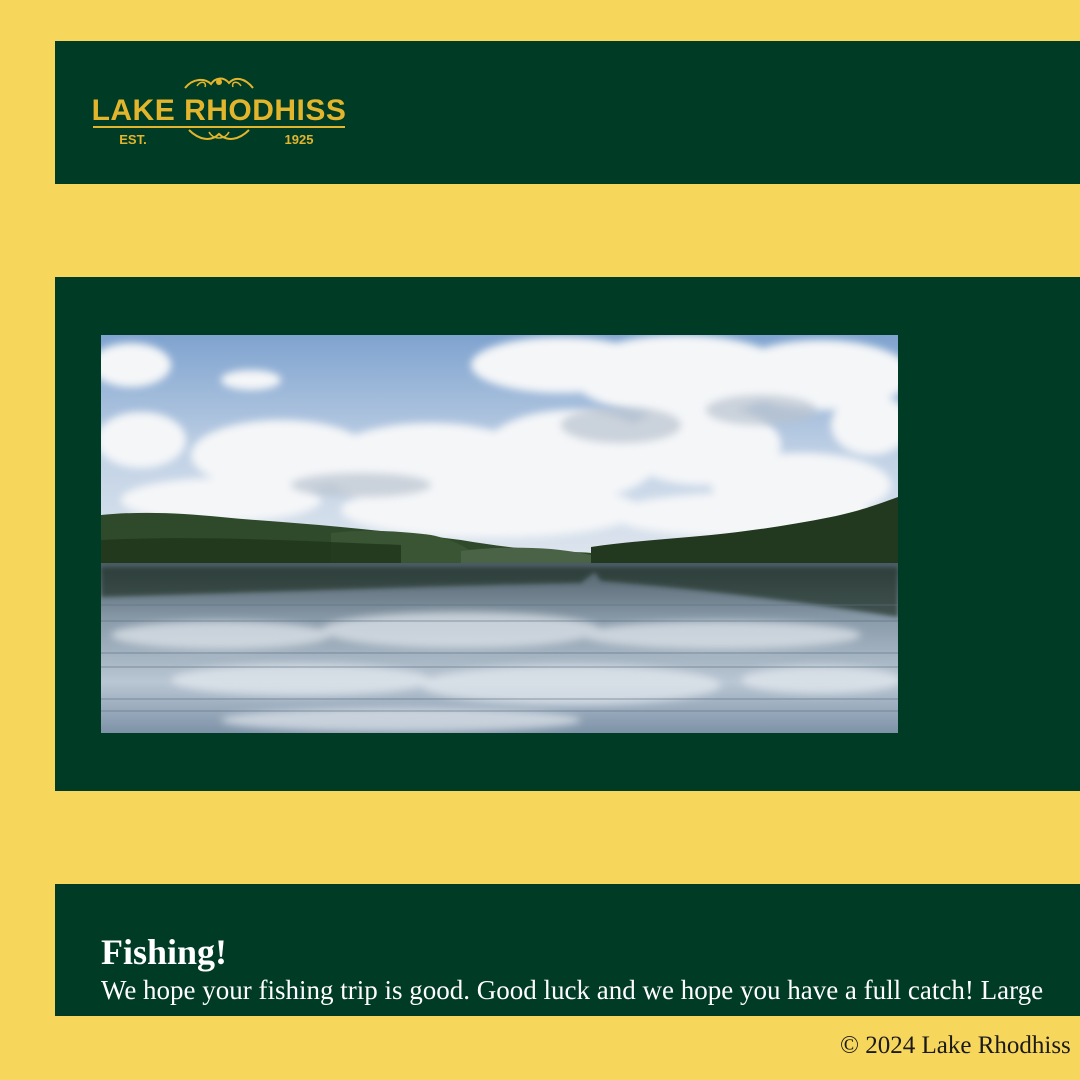 The image size is (1080, 1080). What do you see at coordinates (164, 952) in the screenshot?
I see `fishing-heading: Fishing!` at bounding box center [164, 952].